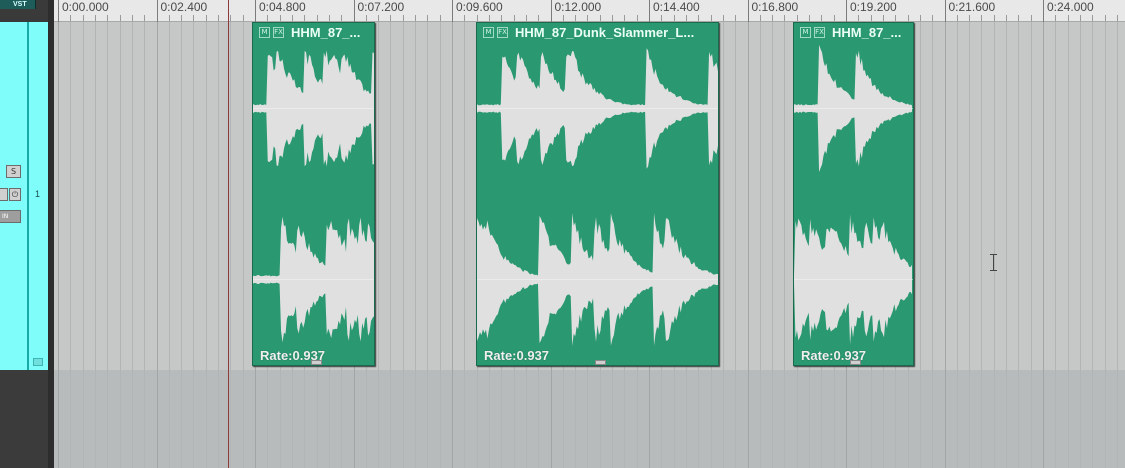 The image size is (1125, 468). I want to click on track-tab: VST, so click(18, 4).